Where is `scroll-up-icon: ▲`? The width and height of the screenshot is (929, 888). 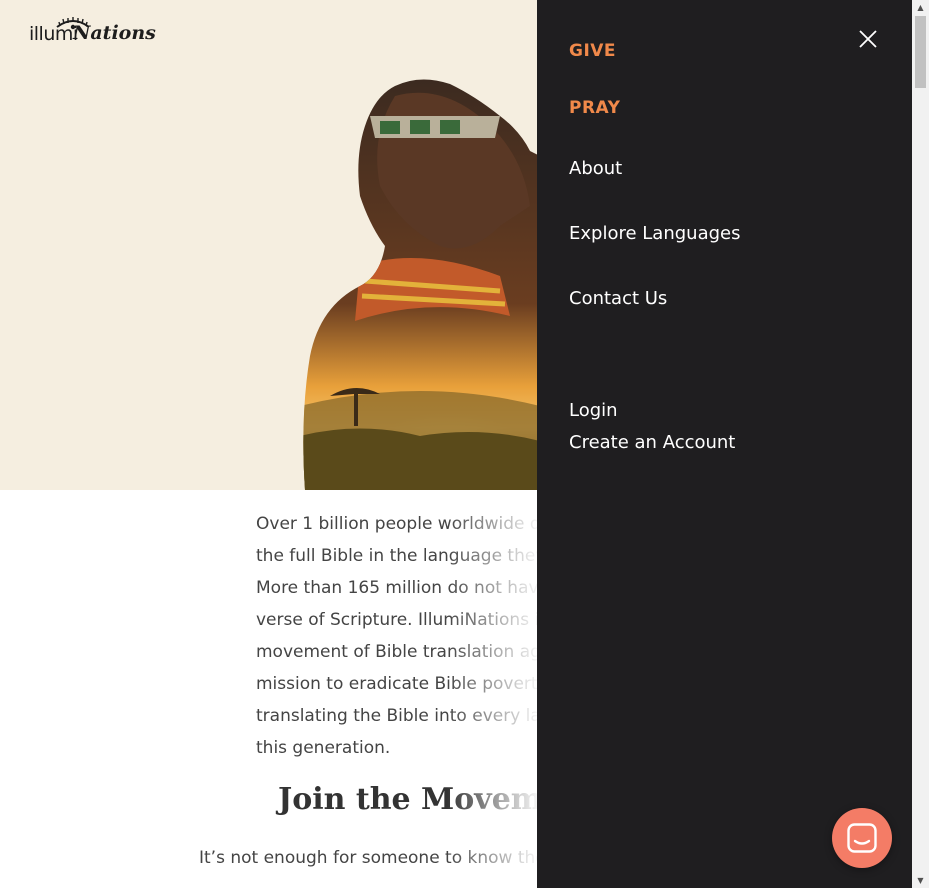 scroll-up-icon: ▲ is located at coordinates (920, 7).